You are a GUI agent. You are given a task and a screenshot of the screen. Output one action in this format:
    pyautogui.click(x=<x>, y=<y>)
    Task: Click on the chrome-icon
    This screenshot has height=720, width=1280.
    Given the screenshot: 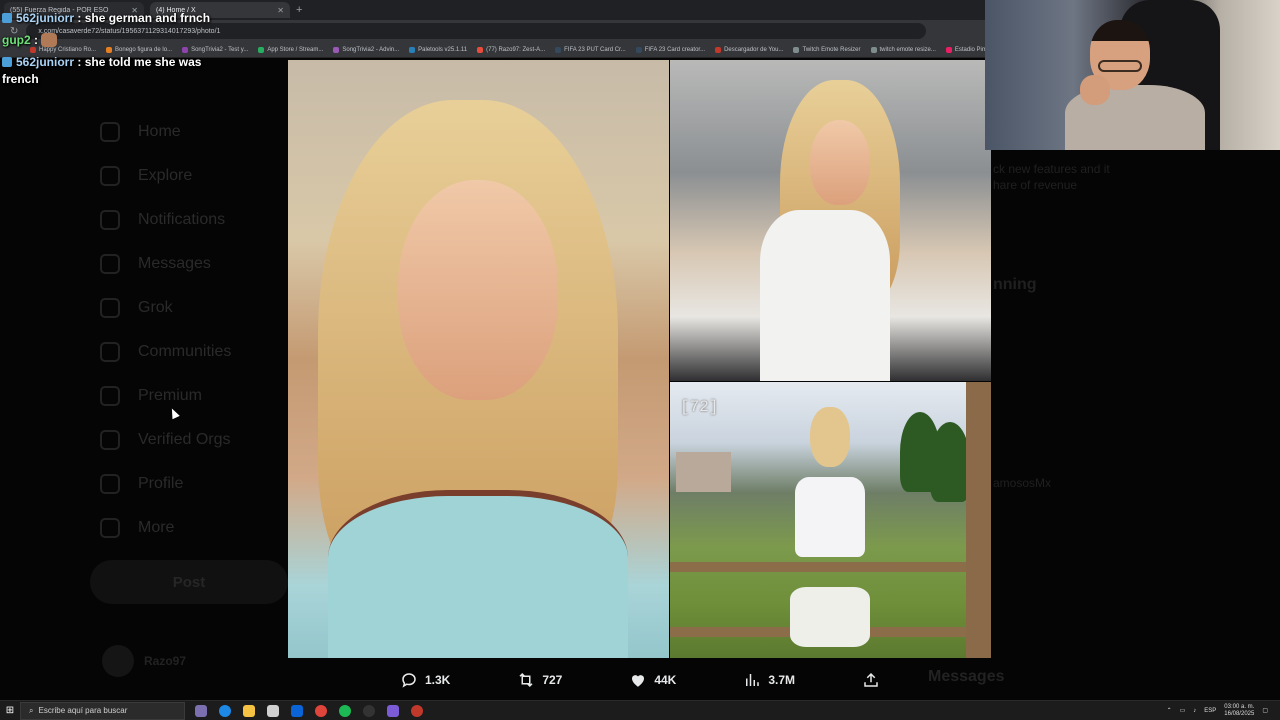 What is the action you would take?
    pyautogui.click(x=321, y=710)
    